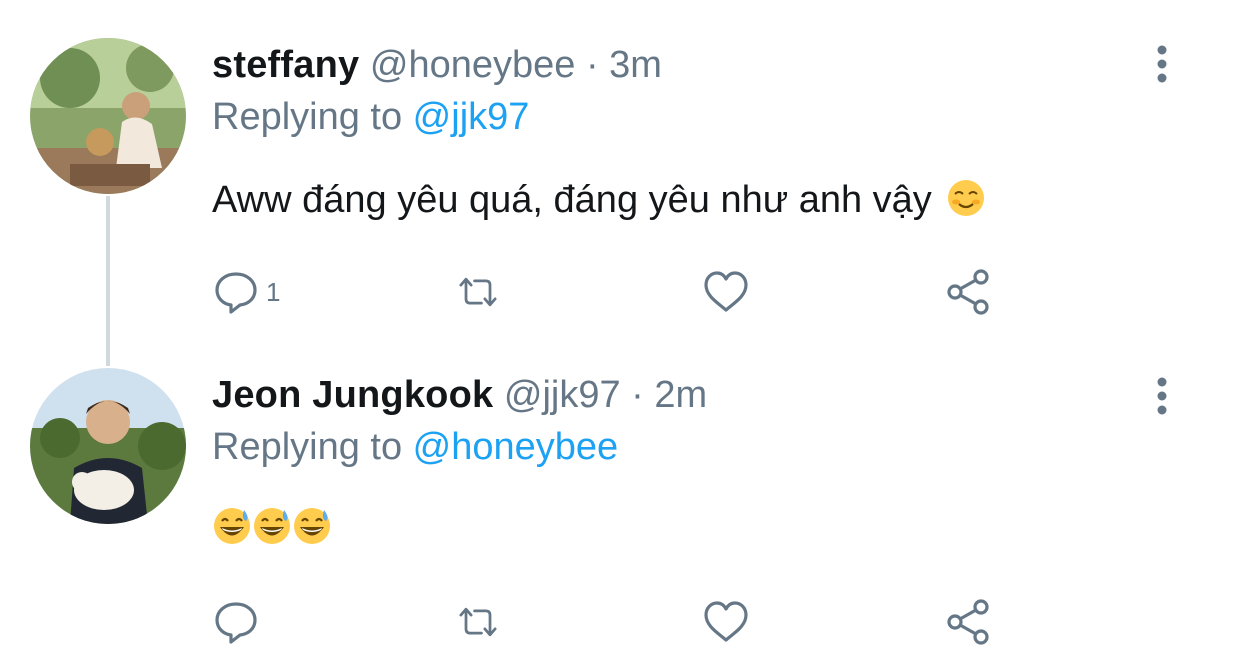  Describe the element at coordinates (966, 198) in the screenshot. I see `smiling-face-icon` at that location.